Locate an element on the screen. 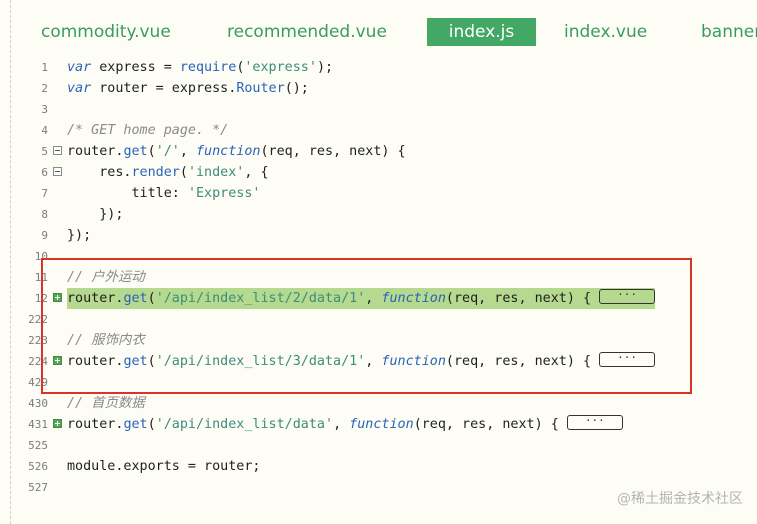 This screenshot has width=757, height=524. line-number: 431 is located at coordinates (38, 424).